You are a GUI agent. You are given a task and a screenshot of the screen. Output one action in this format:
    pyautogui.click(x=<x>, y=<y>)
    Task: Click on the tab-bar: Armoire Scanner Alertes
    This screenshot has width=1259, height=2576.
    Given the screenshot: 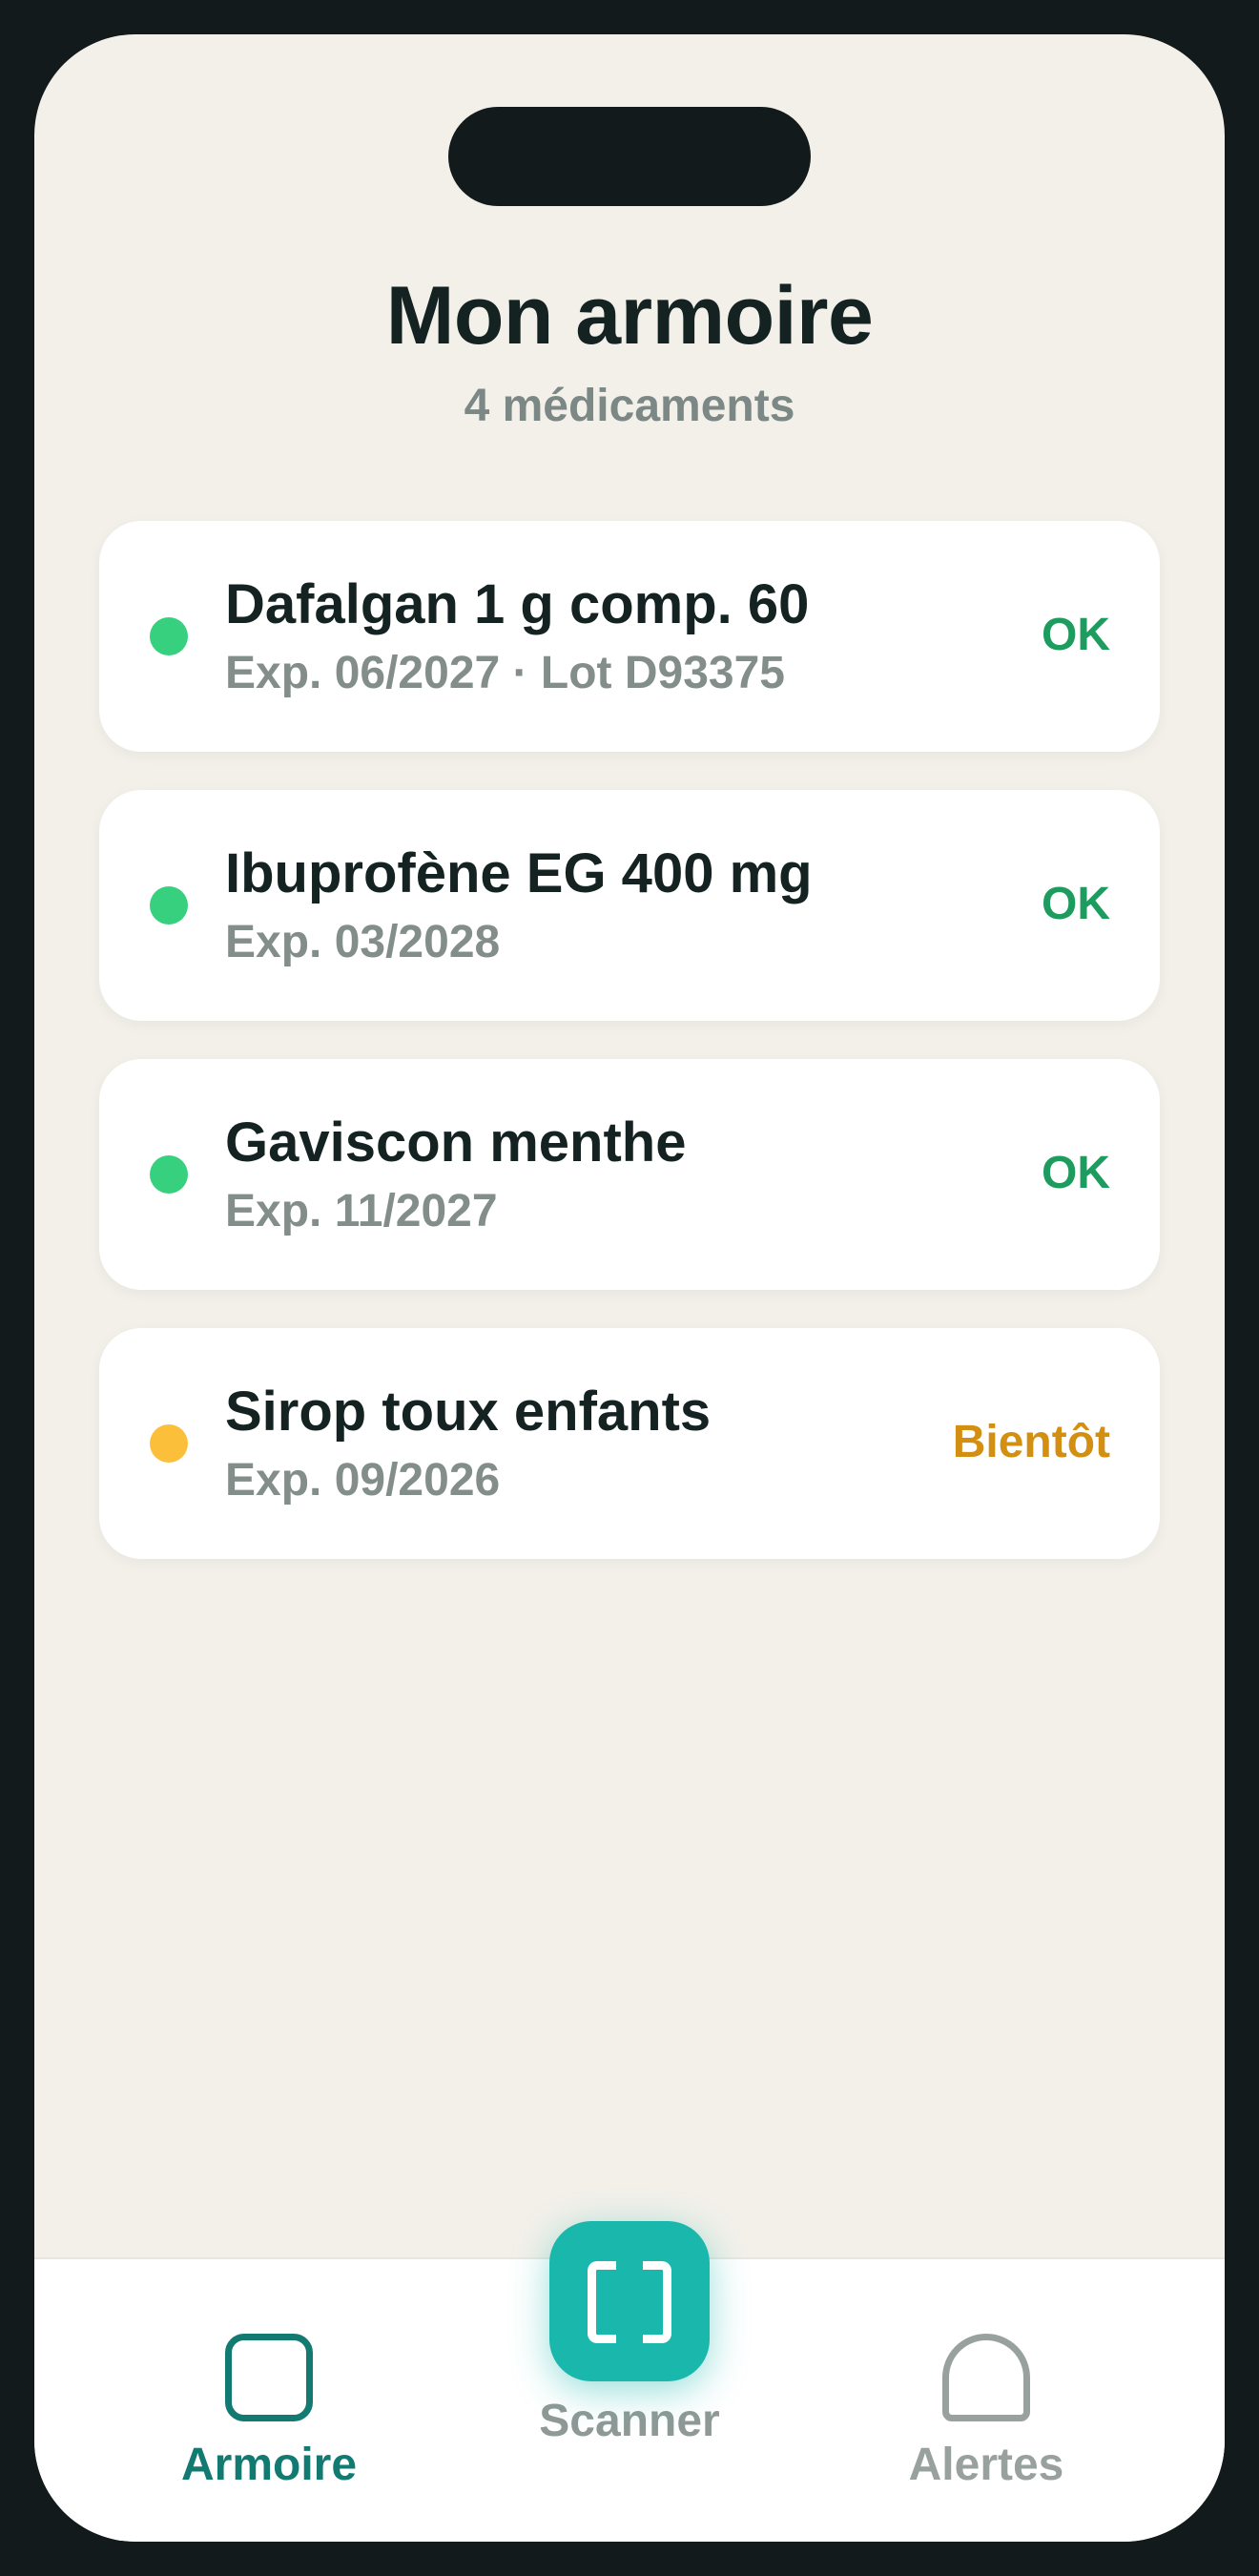 What is the action you would take?
    pyautogui.click(x=629, y=2381)
    